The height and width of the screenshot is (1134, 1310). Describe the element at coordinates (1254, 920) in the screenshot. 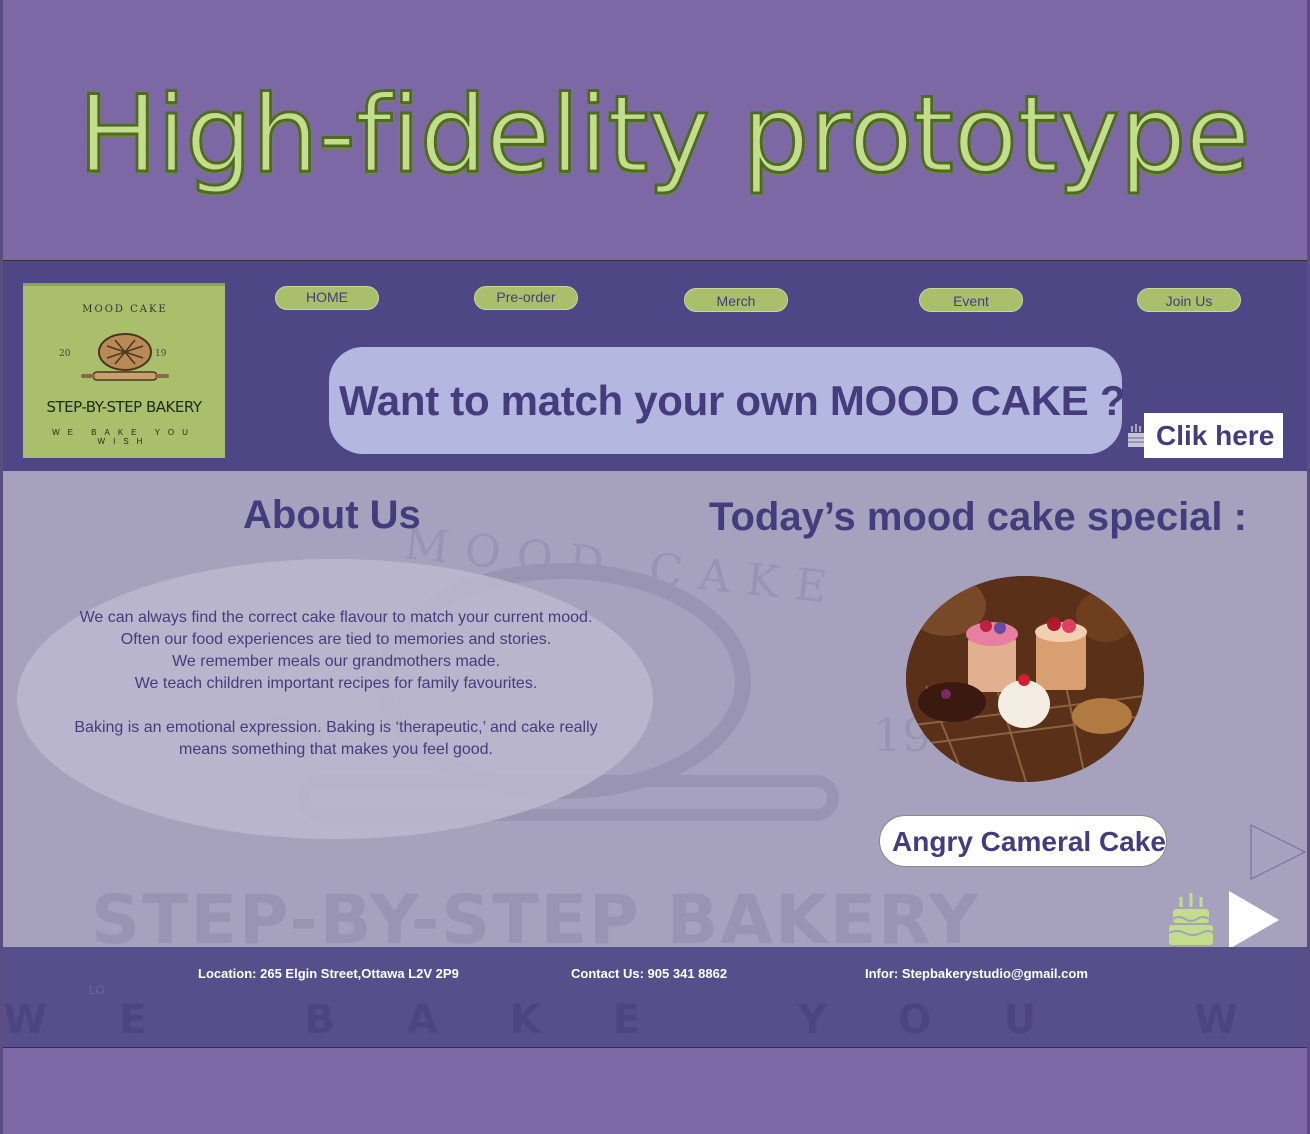

I see `play-next-icon` at that location.